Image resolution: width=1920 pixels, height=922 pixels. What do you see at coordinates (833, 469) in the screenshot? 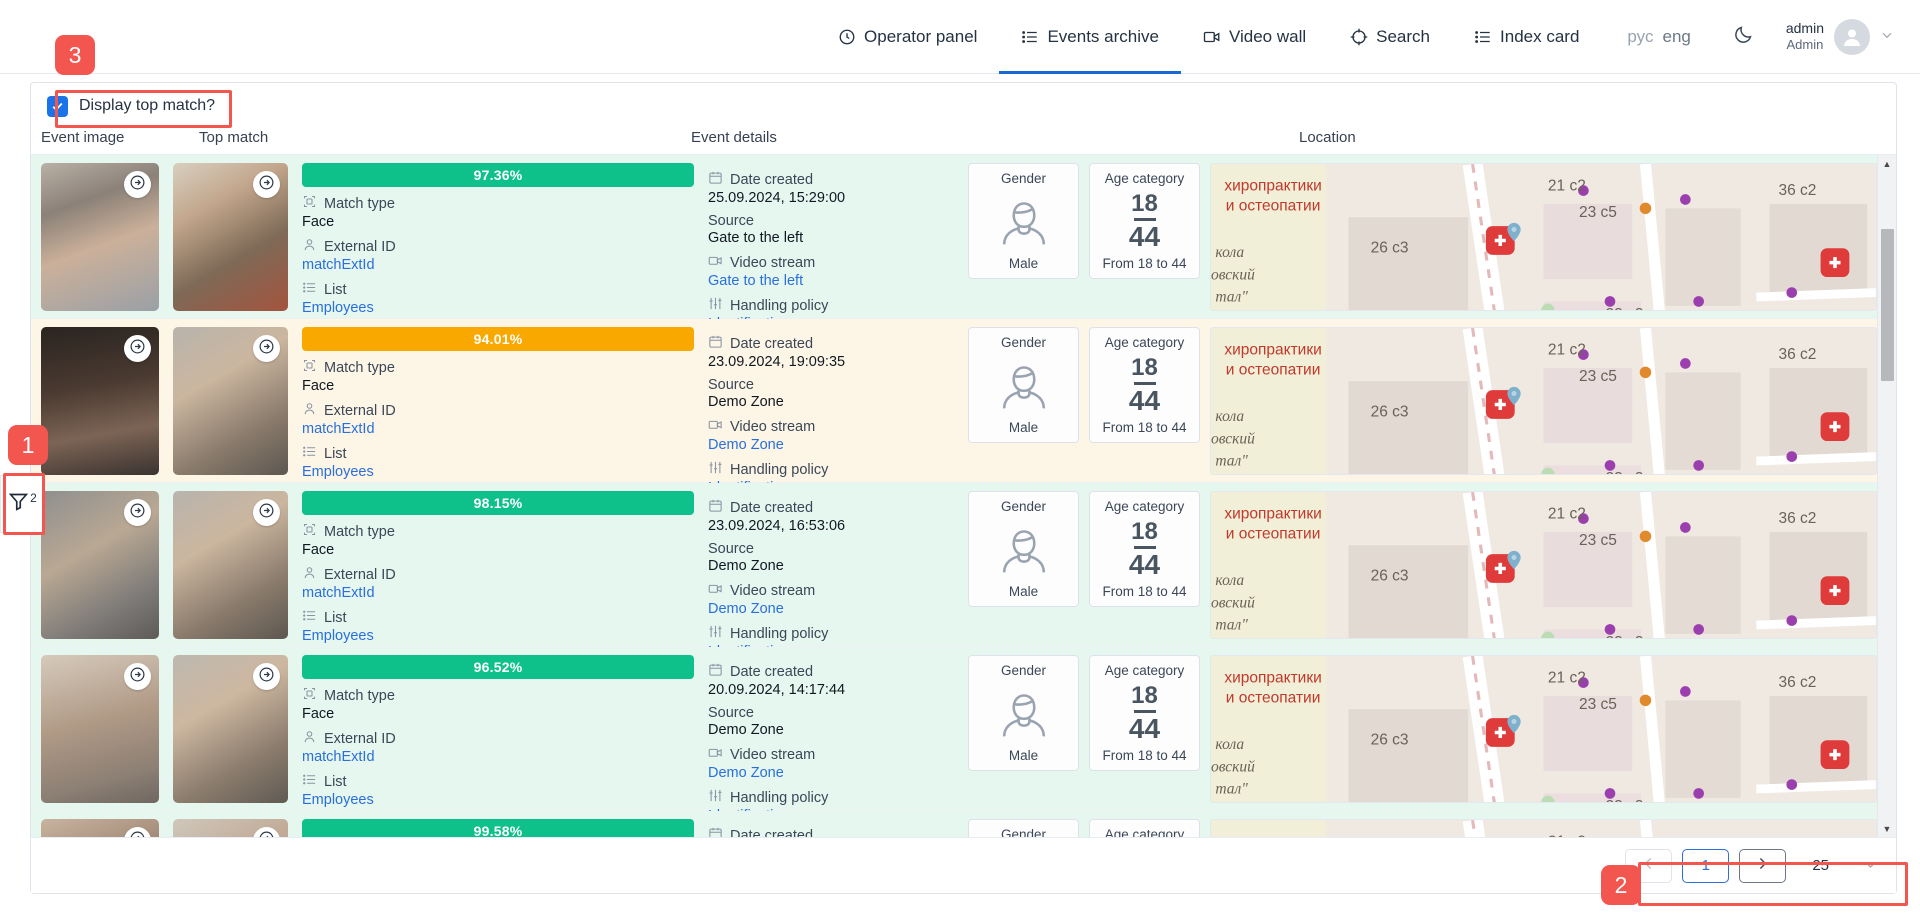
I see `detail-label-row: Handling policy` at bounding box center [833, 469].